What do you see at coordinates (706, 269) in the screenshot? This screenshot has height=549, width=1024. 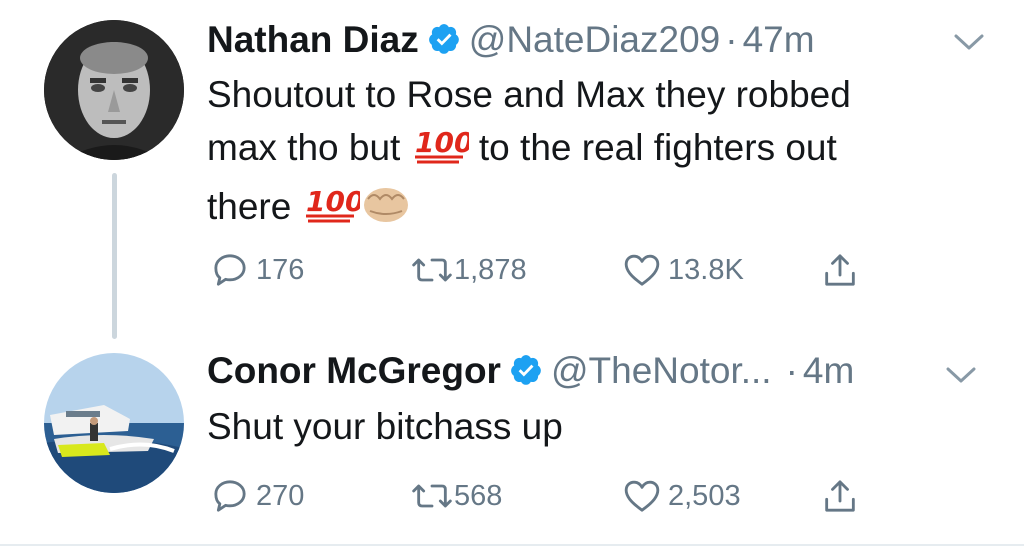 I see `like-count: 13.8K` at bounding box center [706, 269].